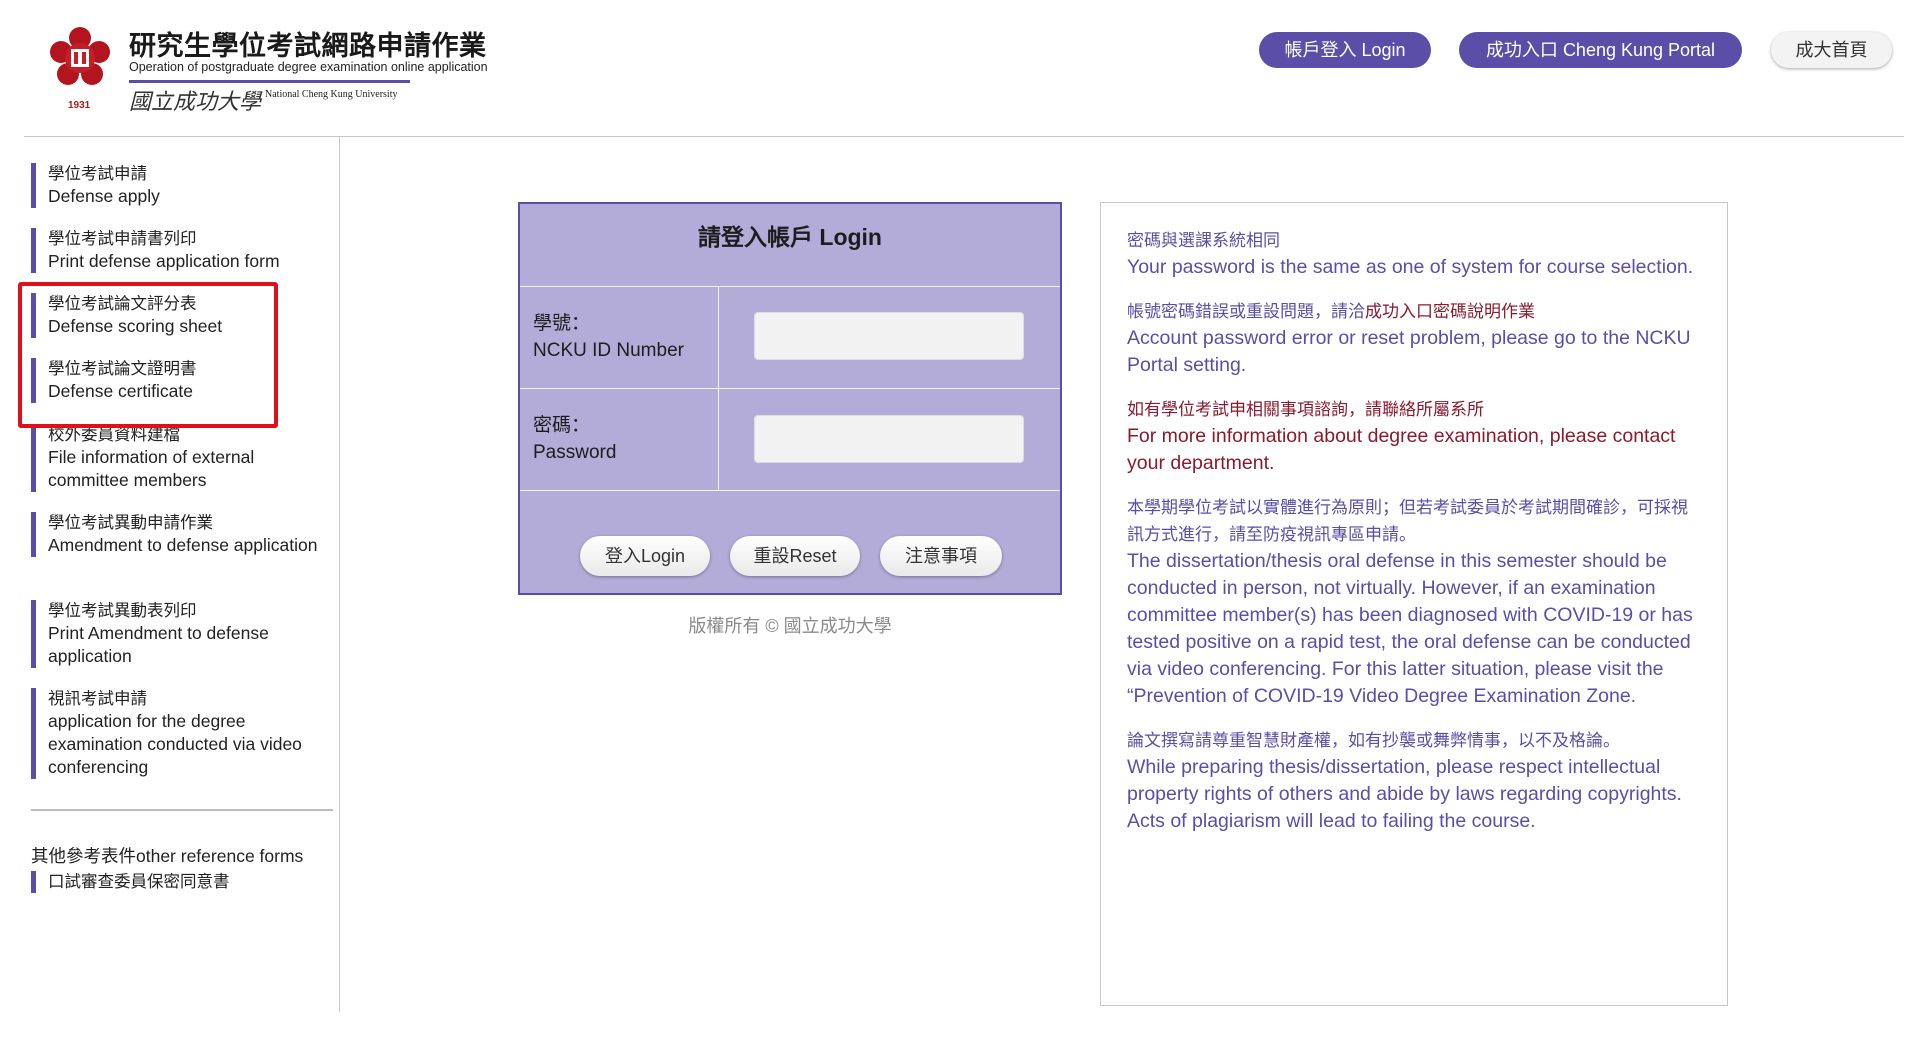  What do you see at coordinates (79, 105) in the screenshot?
I see `logo-year: 1931` at bounding box center [79, 105].